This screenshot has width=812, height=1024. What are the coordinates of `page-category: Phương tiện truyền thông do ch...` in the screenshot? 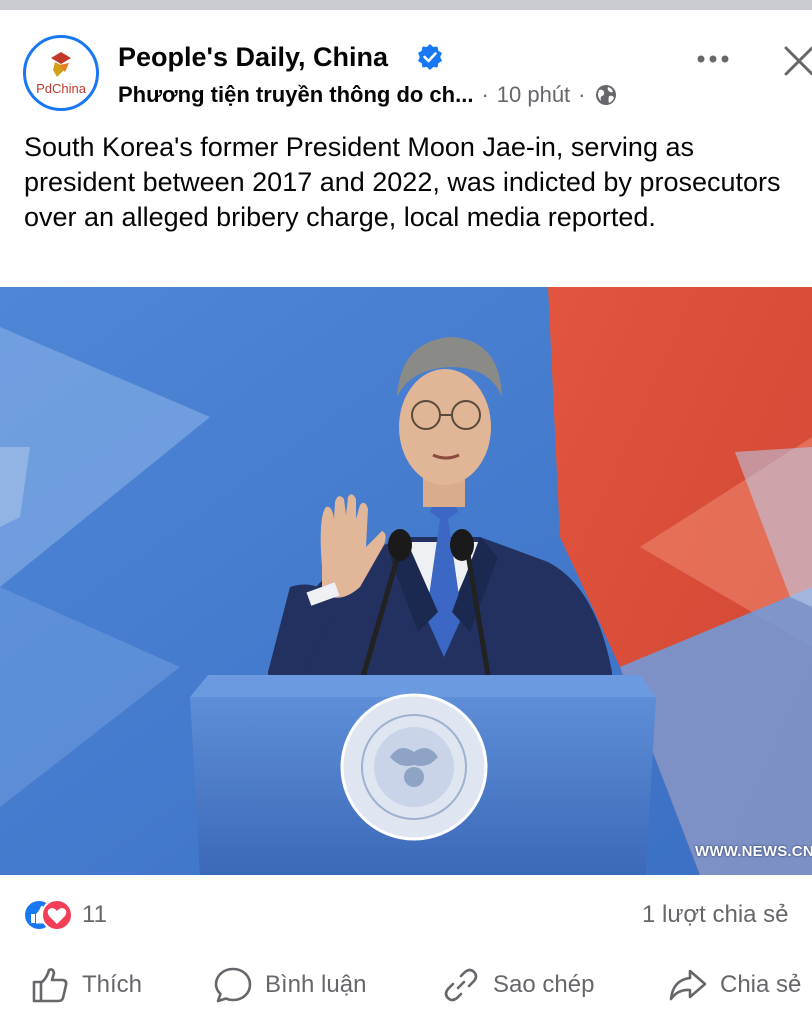 It's located at (295, 95).